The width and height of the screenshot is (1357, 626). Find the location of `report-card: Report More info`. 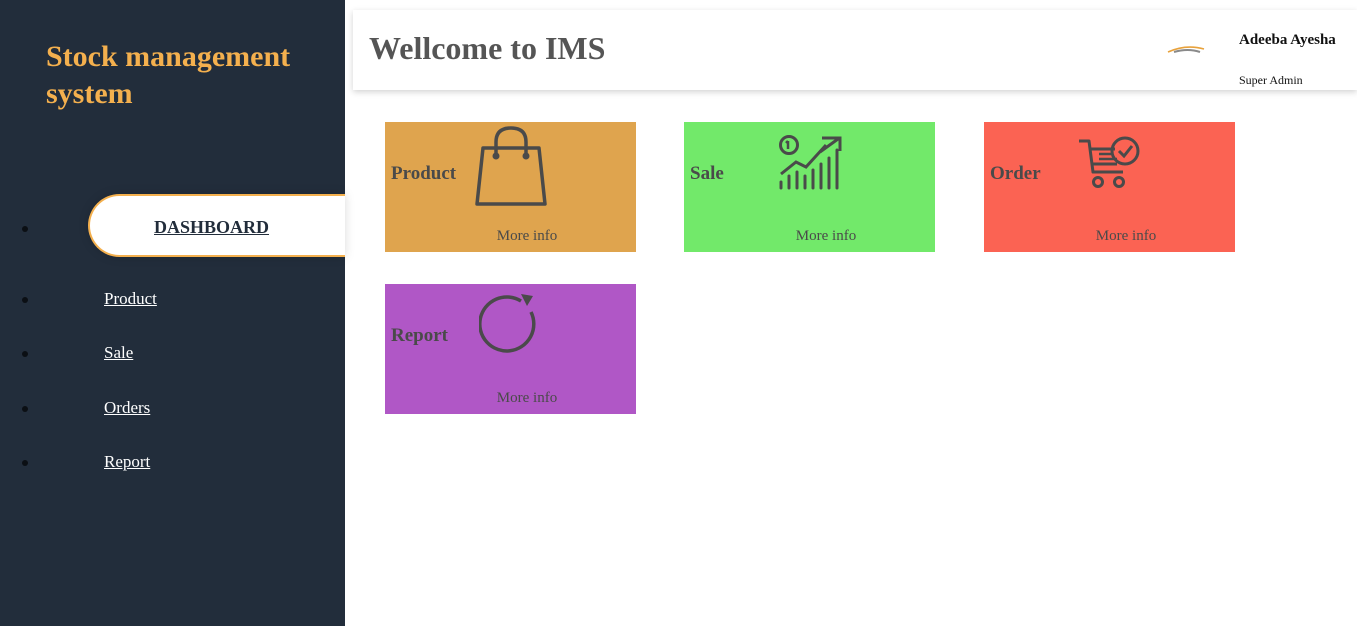

report-card: Report More info is located at coordinates (510, 349).